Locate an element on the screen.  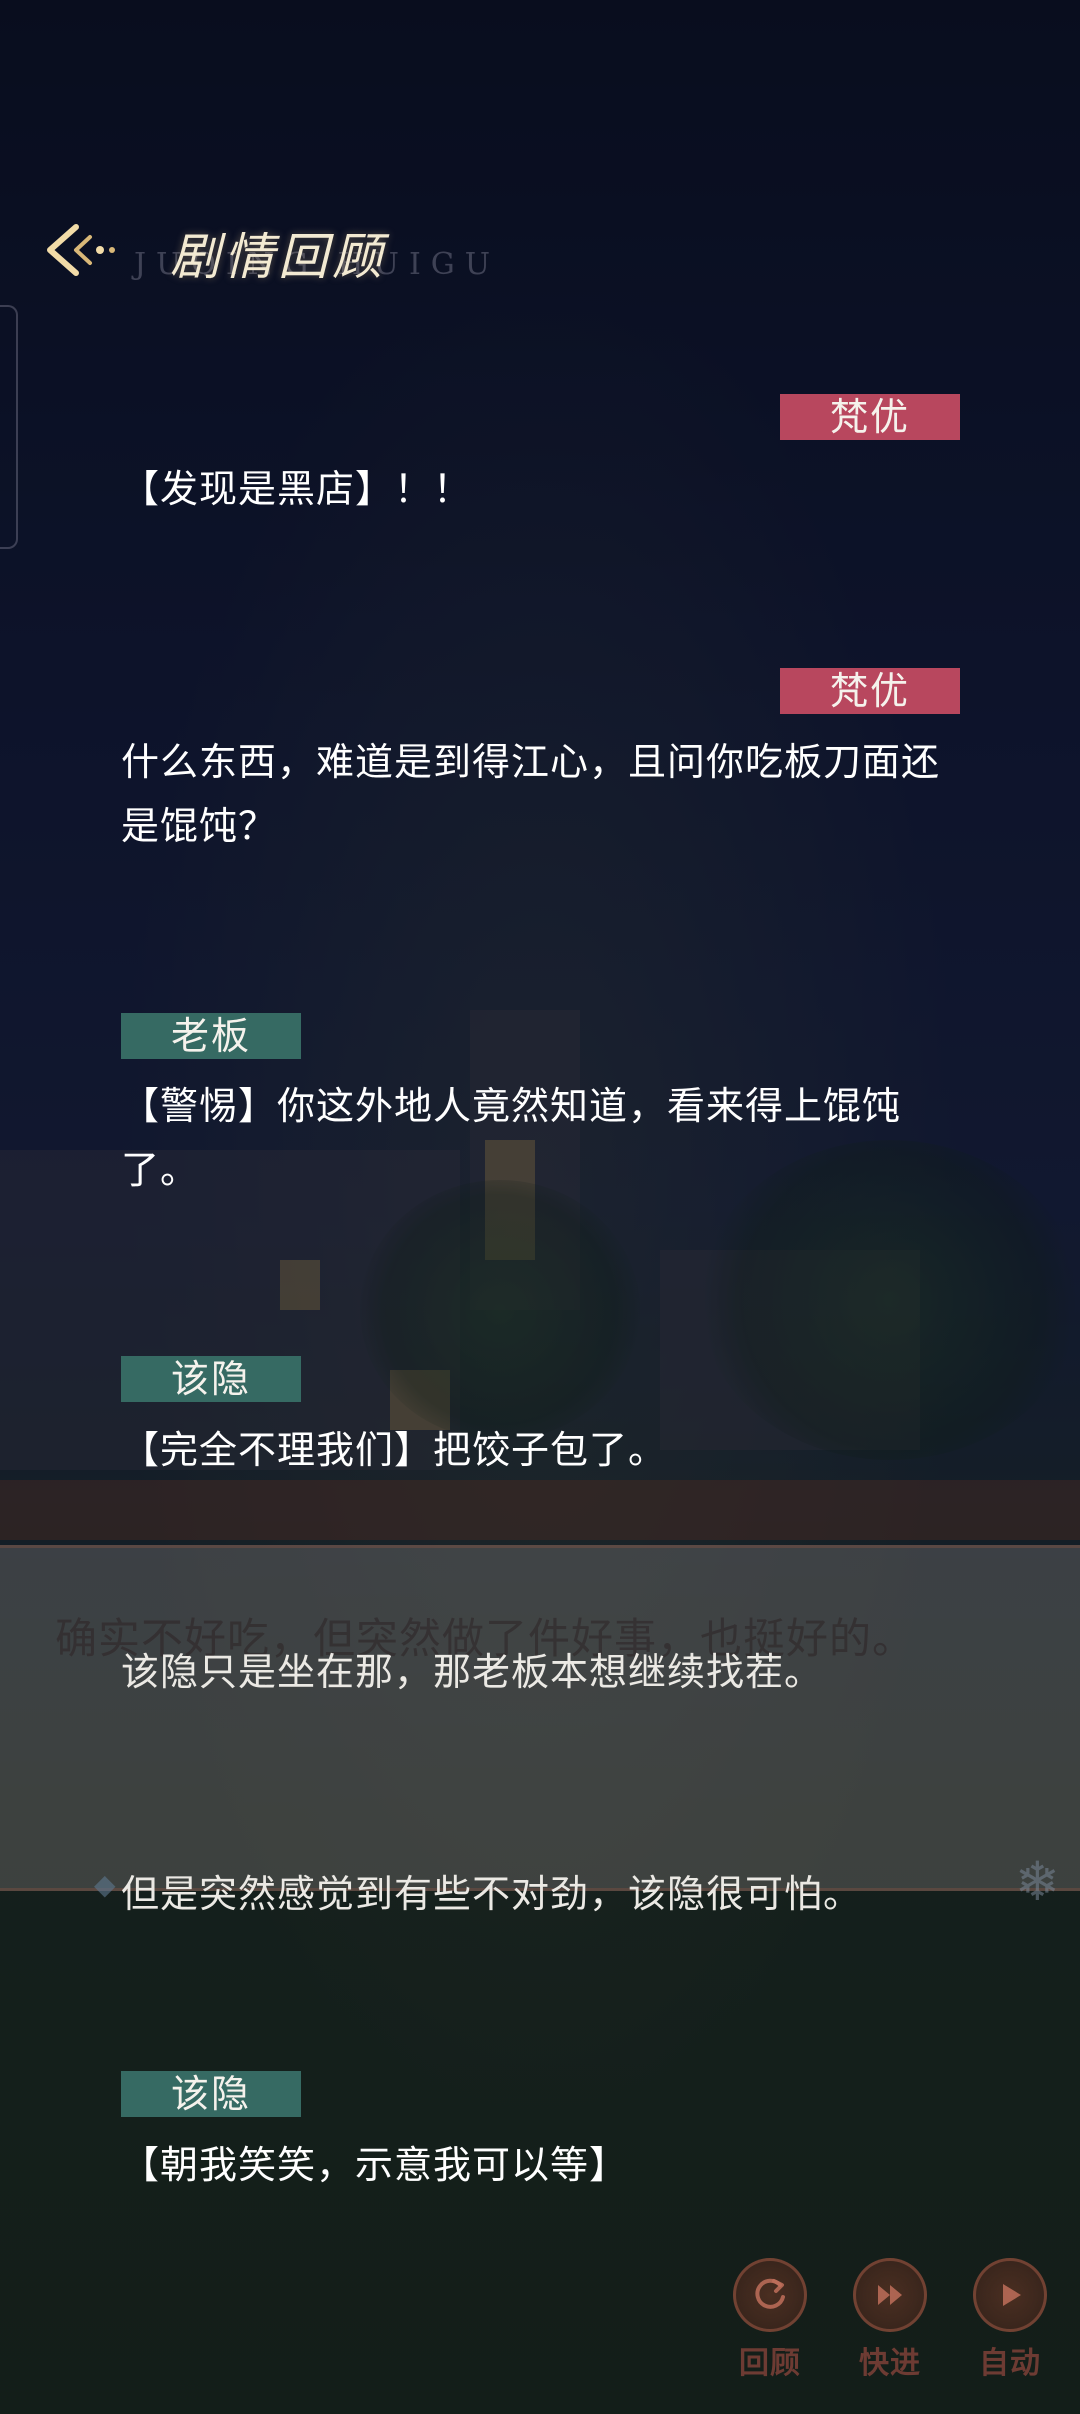
review-label: 回顾 is located at coordinates (770, 2363).